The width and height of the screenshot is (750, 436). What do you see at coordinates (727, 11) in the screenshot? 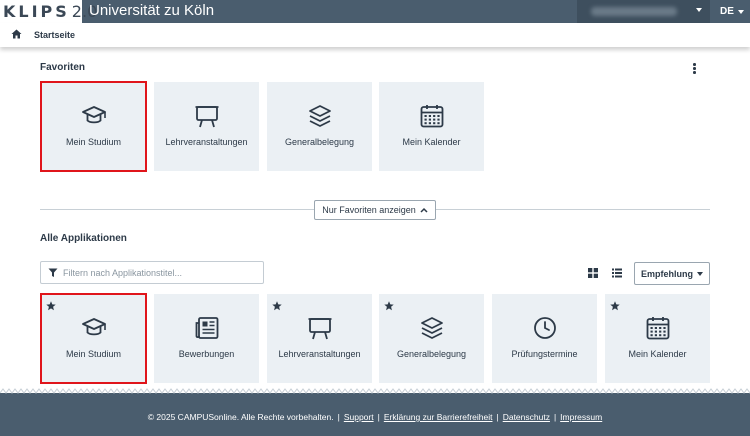
I see `language-label: DE` at bounding box center [727, 11].